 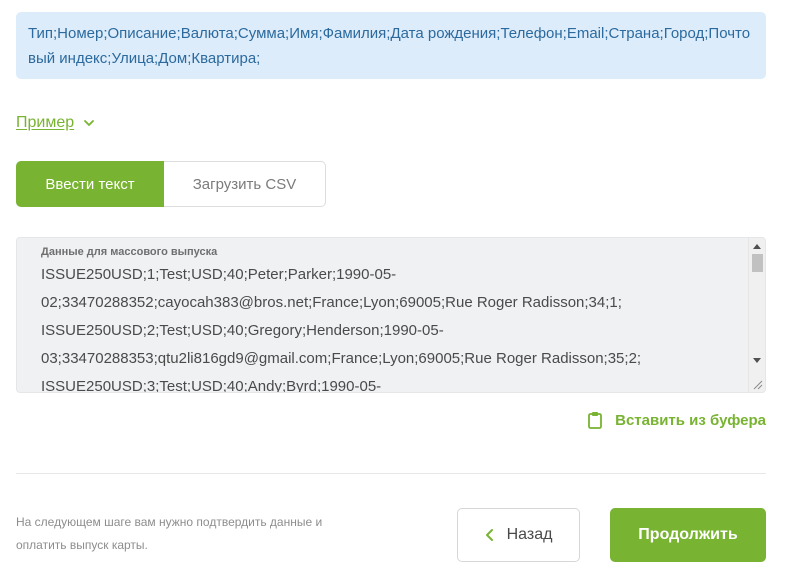 What do you see at coordinates (757, 360) in the screenshot?
I see `scroll-down-arrow-icon` at bounding box center [757, 360].